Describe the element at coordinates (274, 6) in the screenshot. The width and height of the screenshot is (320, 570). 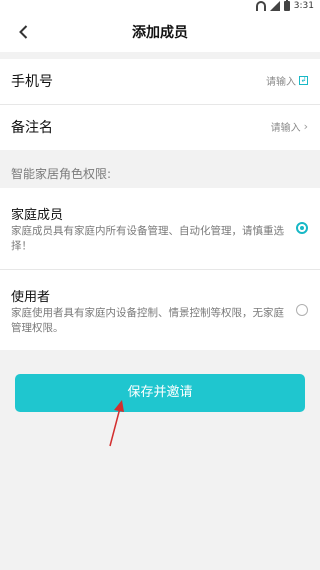
I see `signal-icon` at that location.